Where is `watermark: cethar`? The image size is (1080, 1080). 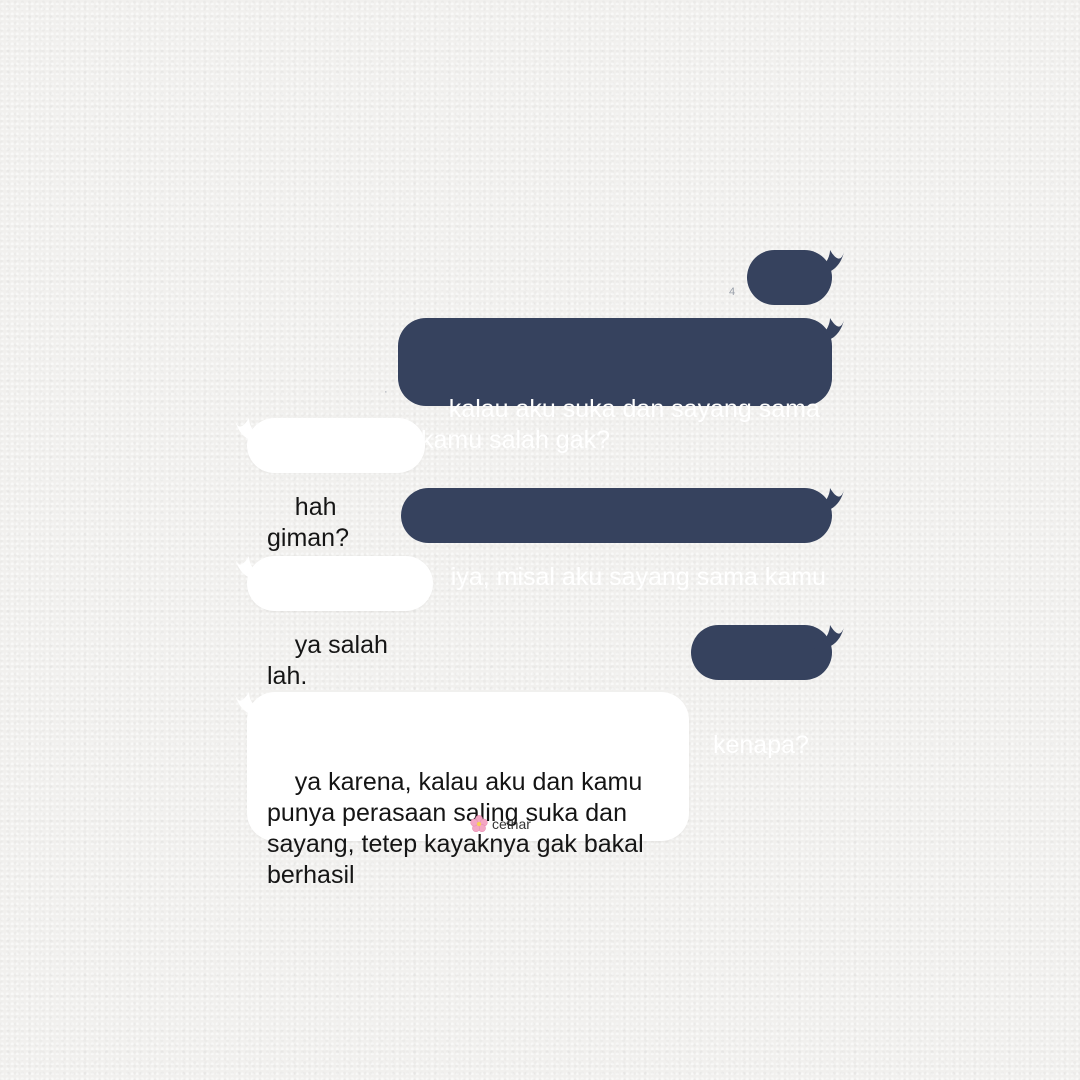
watermark: cethar is located at coordinates (500, 824).